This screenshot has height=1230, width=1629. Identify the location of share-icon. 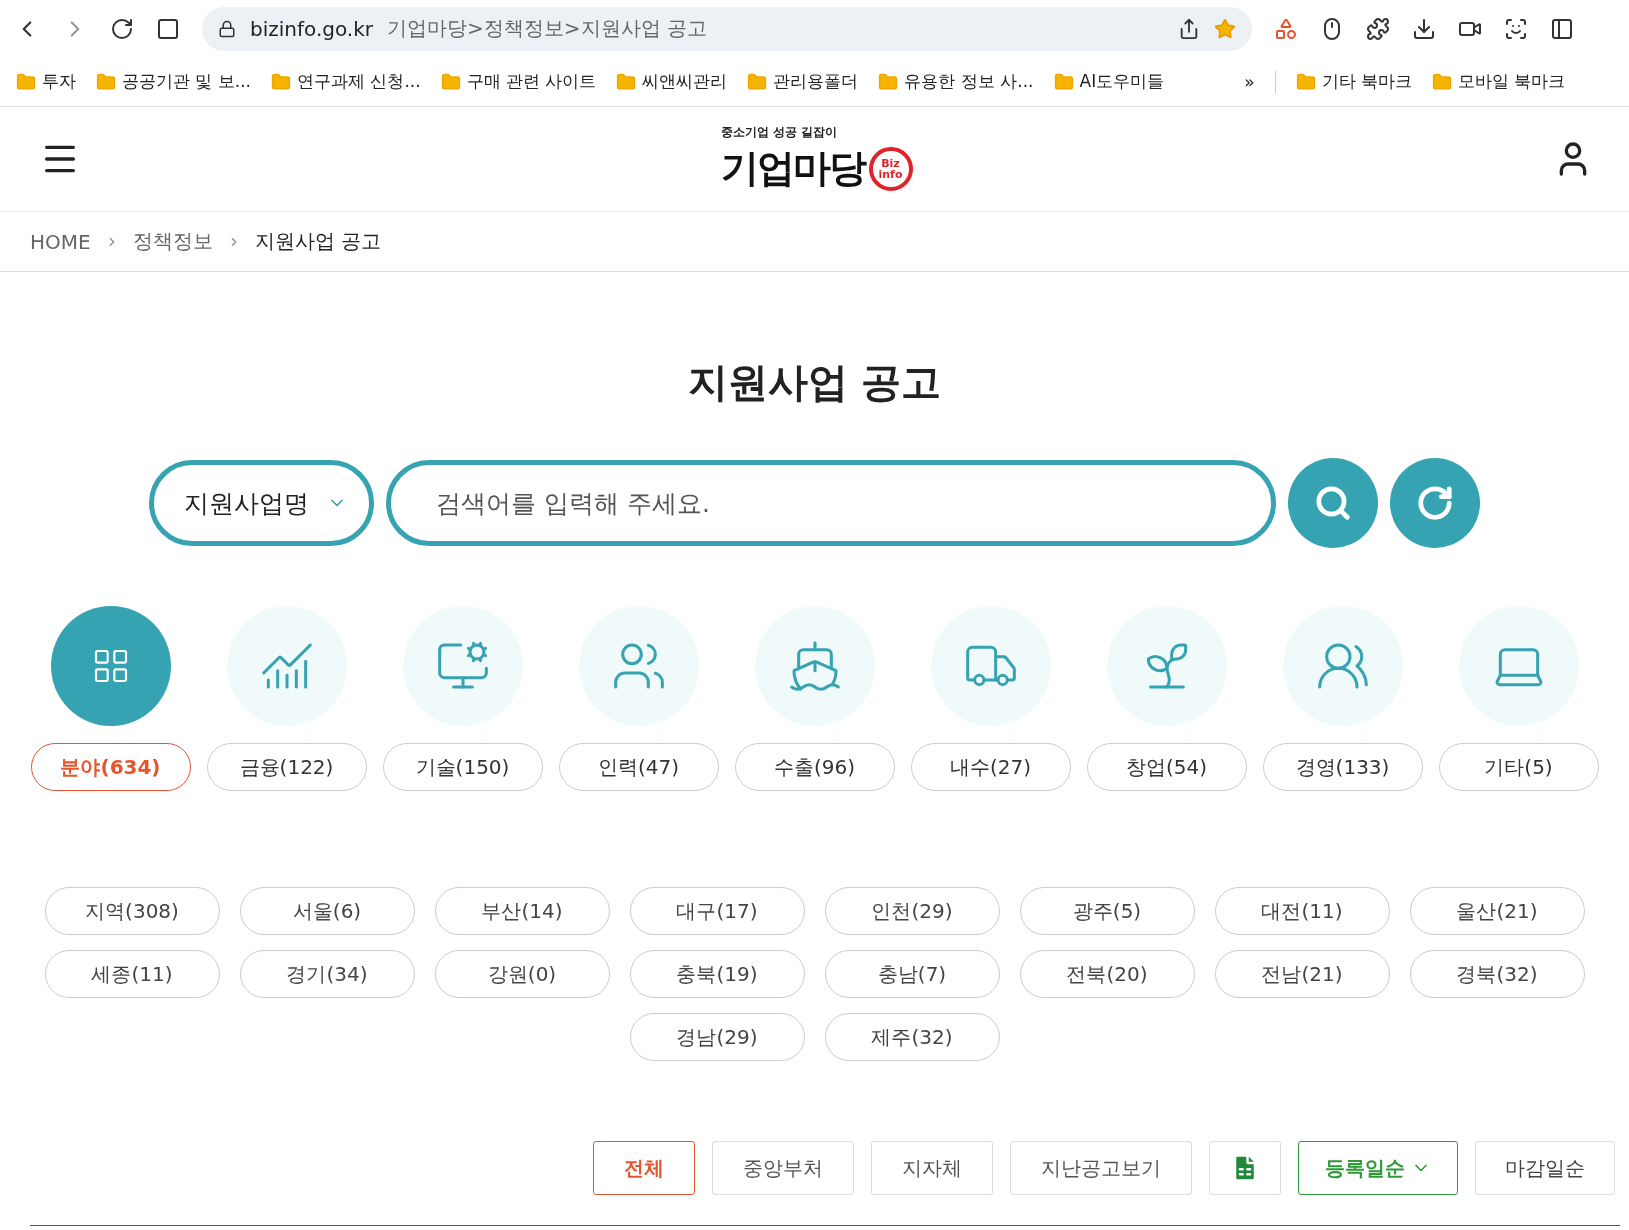
(1189, 28).